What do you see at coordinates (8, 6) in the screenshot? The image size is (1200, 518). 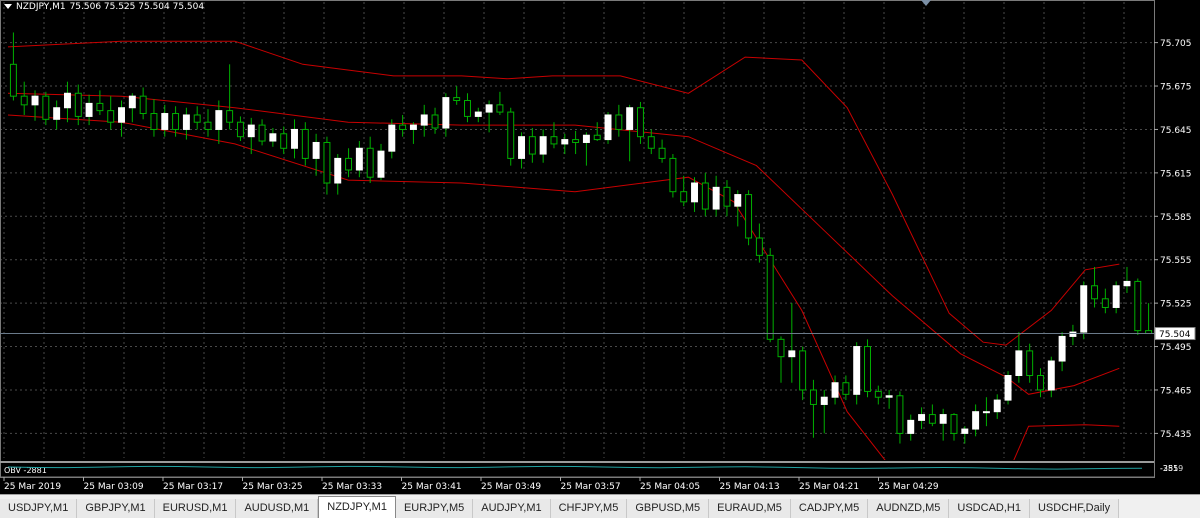 I see `dropdown-triangle-icon` at bounding box center [8, 6].